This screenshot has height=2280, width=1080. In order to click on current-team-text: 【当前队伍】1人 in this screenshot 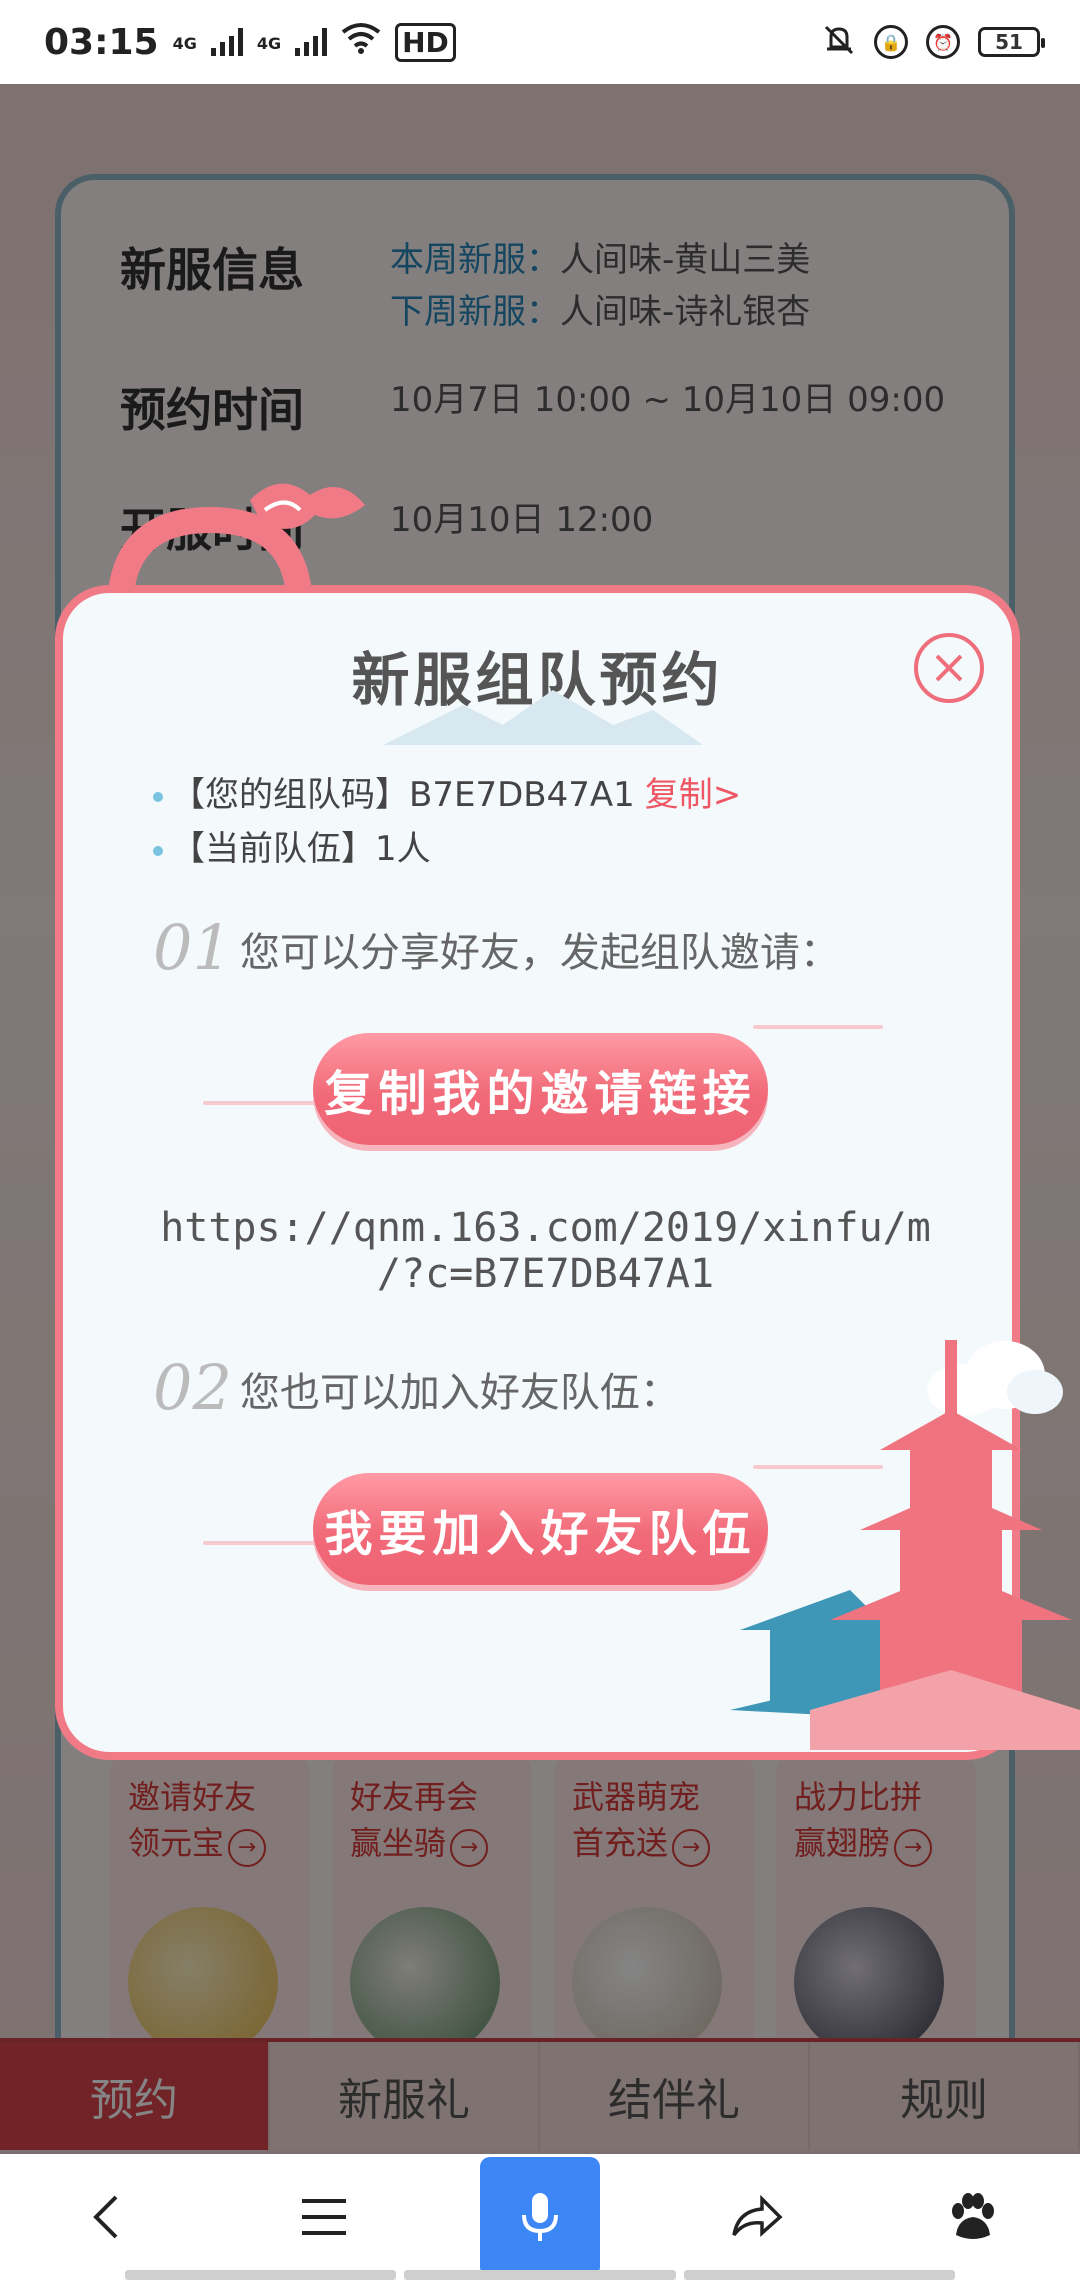, I will do `click(301, 849)`.